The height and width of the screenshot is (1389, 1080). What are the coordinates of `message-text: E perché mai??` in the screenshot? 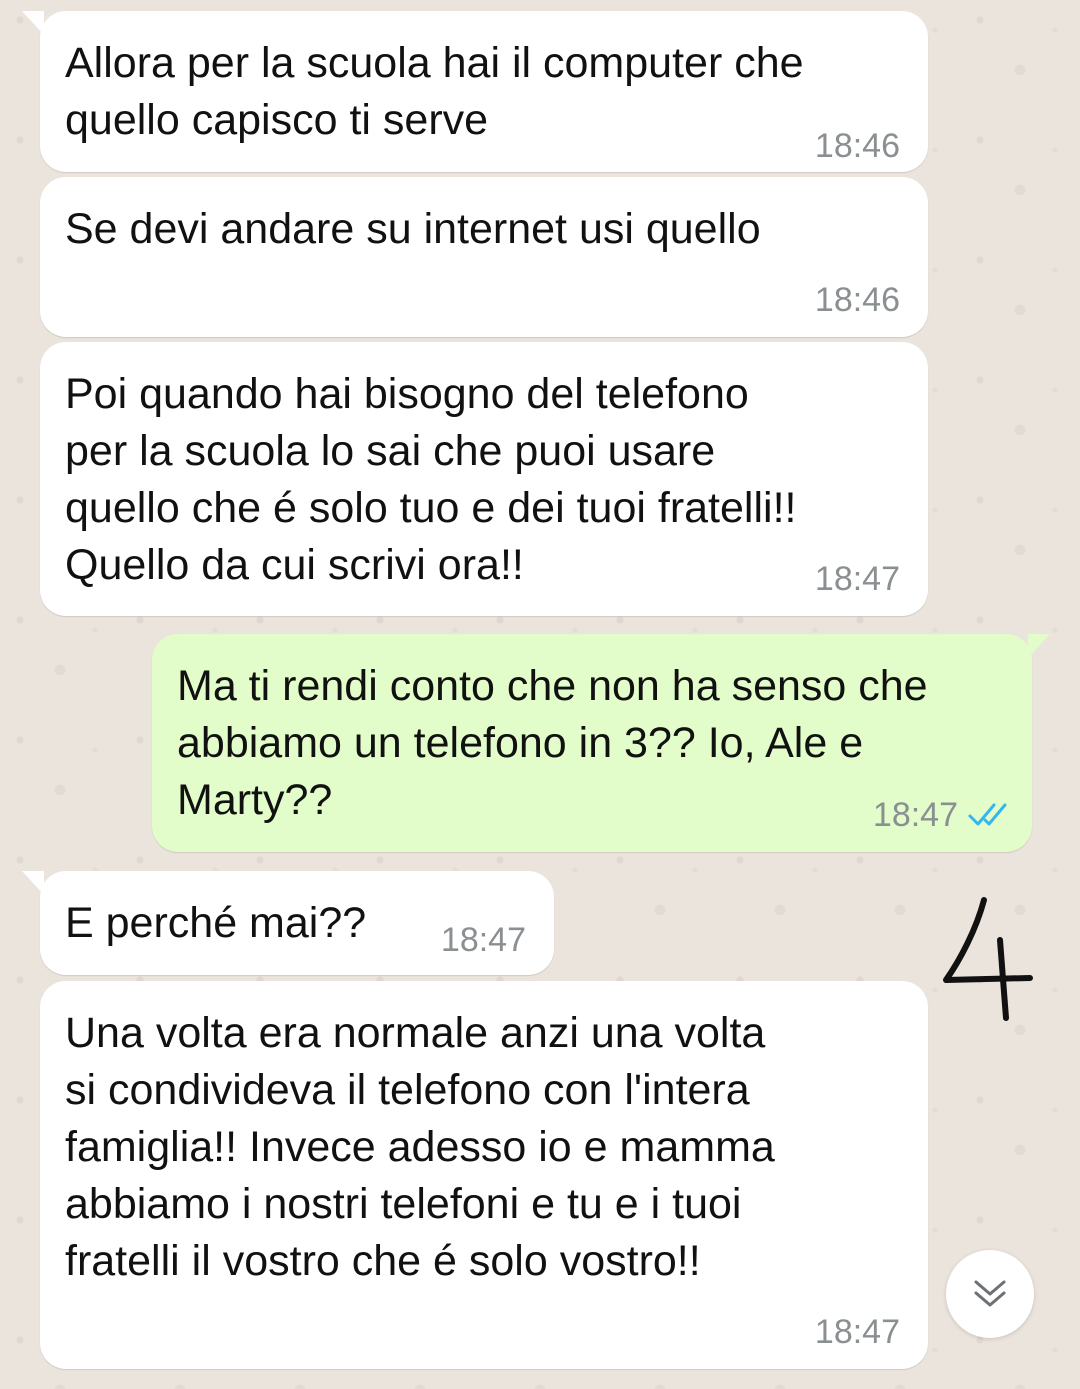 It's located at (216, 923).